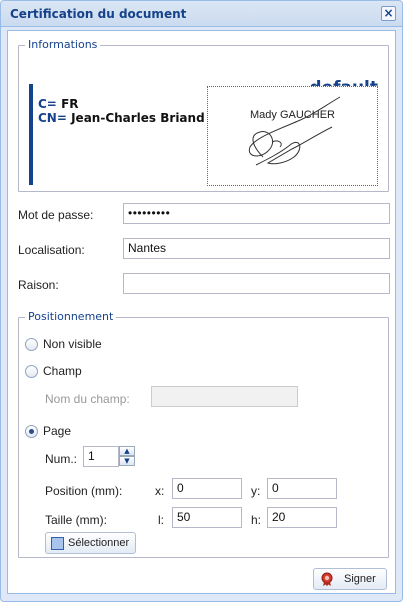 The width and height of the screenshot is (403, 602). What do you see at coordinates (51, 250) in the screenshot?
I see `location-label: Localisation:` at bounding box center [51, 250].